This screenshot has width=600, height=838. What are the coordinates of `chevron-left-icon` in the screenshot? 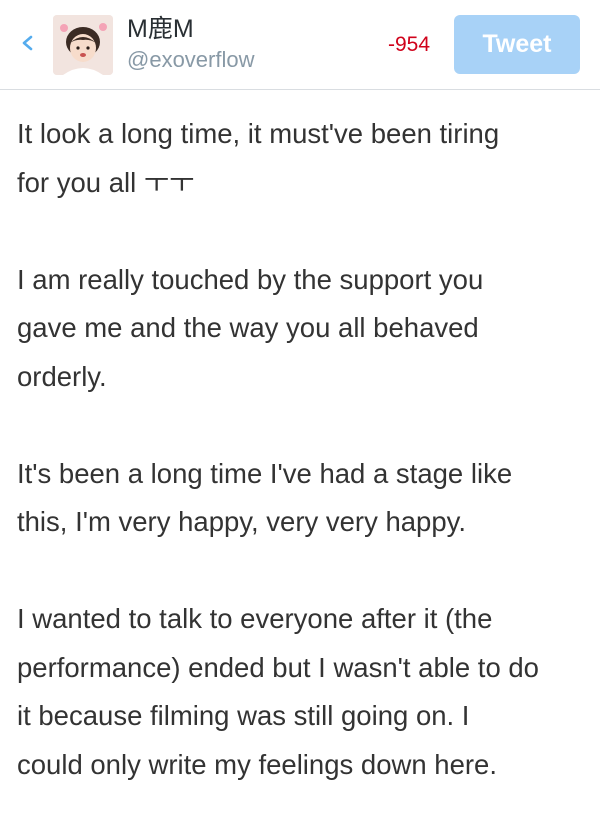 It's located at (27, 43).